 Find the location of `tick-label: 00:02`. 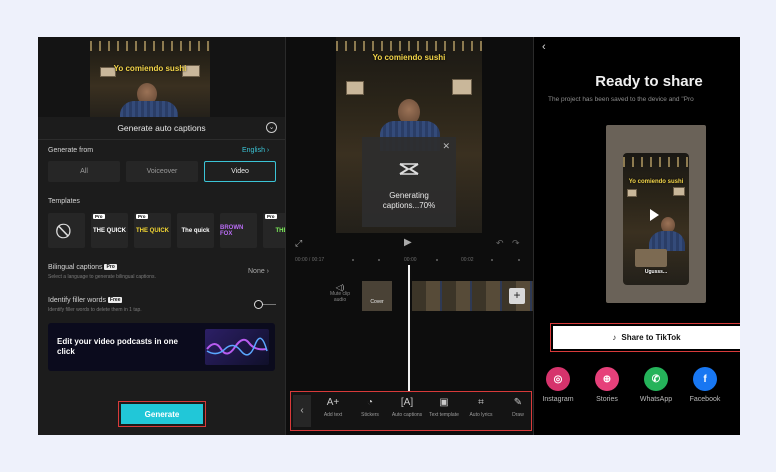

tick-label: 00:02 is located at coordinates (467, 260).